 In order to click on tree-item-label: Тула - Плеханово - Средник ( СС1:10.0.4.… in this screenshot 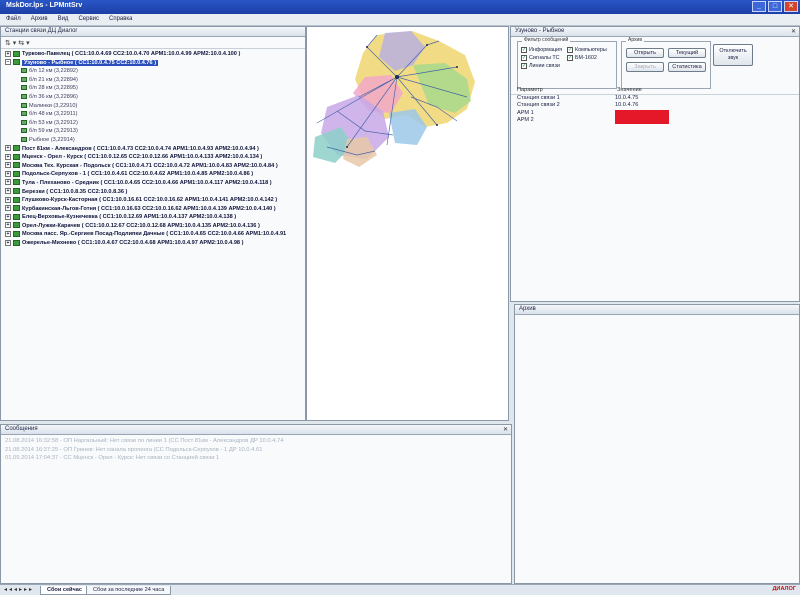, I will do `click(147, 182)`.